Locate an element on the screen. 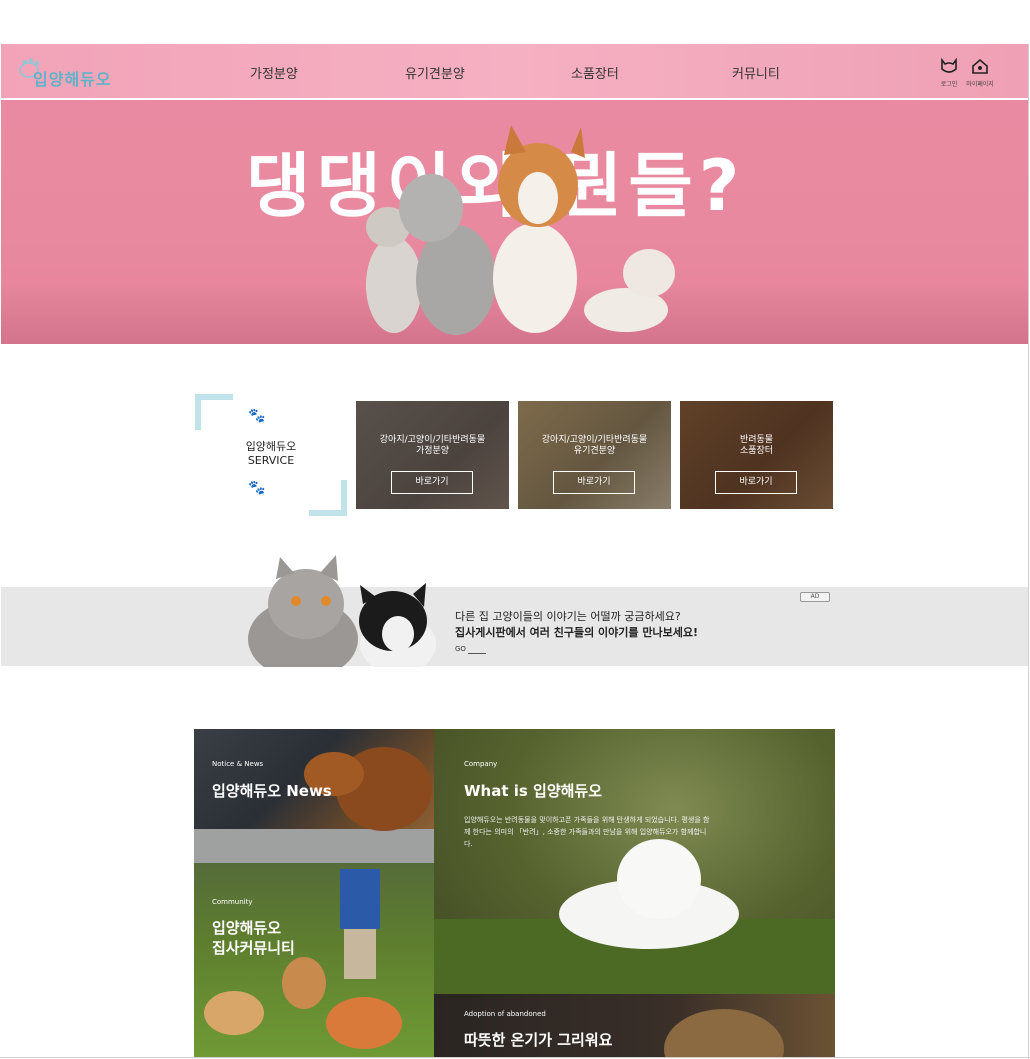 The height and width of the screenshot is (1059, 1030). service-card-rescue: 강아지/고양이/기타반려동물 유기견분양 바로가기 is located at coordinates (594, 455).